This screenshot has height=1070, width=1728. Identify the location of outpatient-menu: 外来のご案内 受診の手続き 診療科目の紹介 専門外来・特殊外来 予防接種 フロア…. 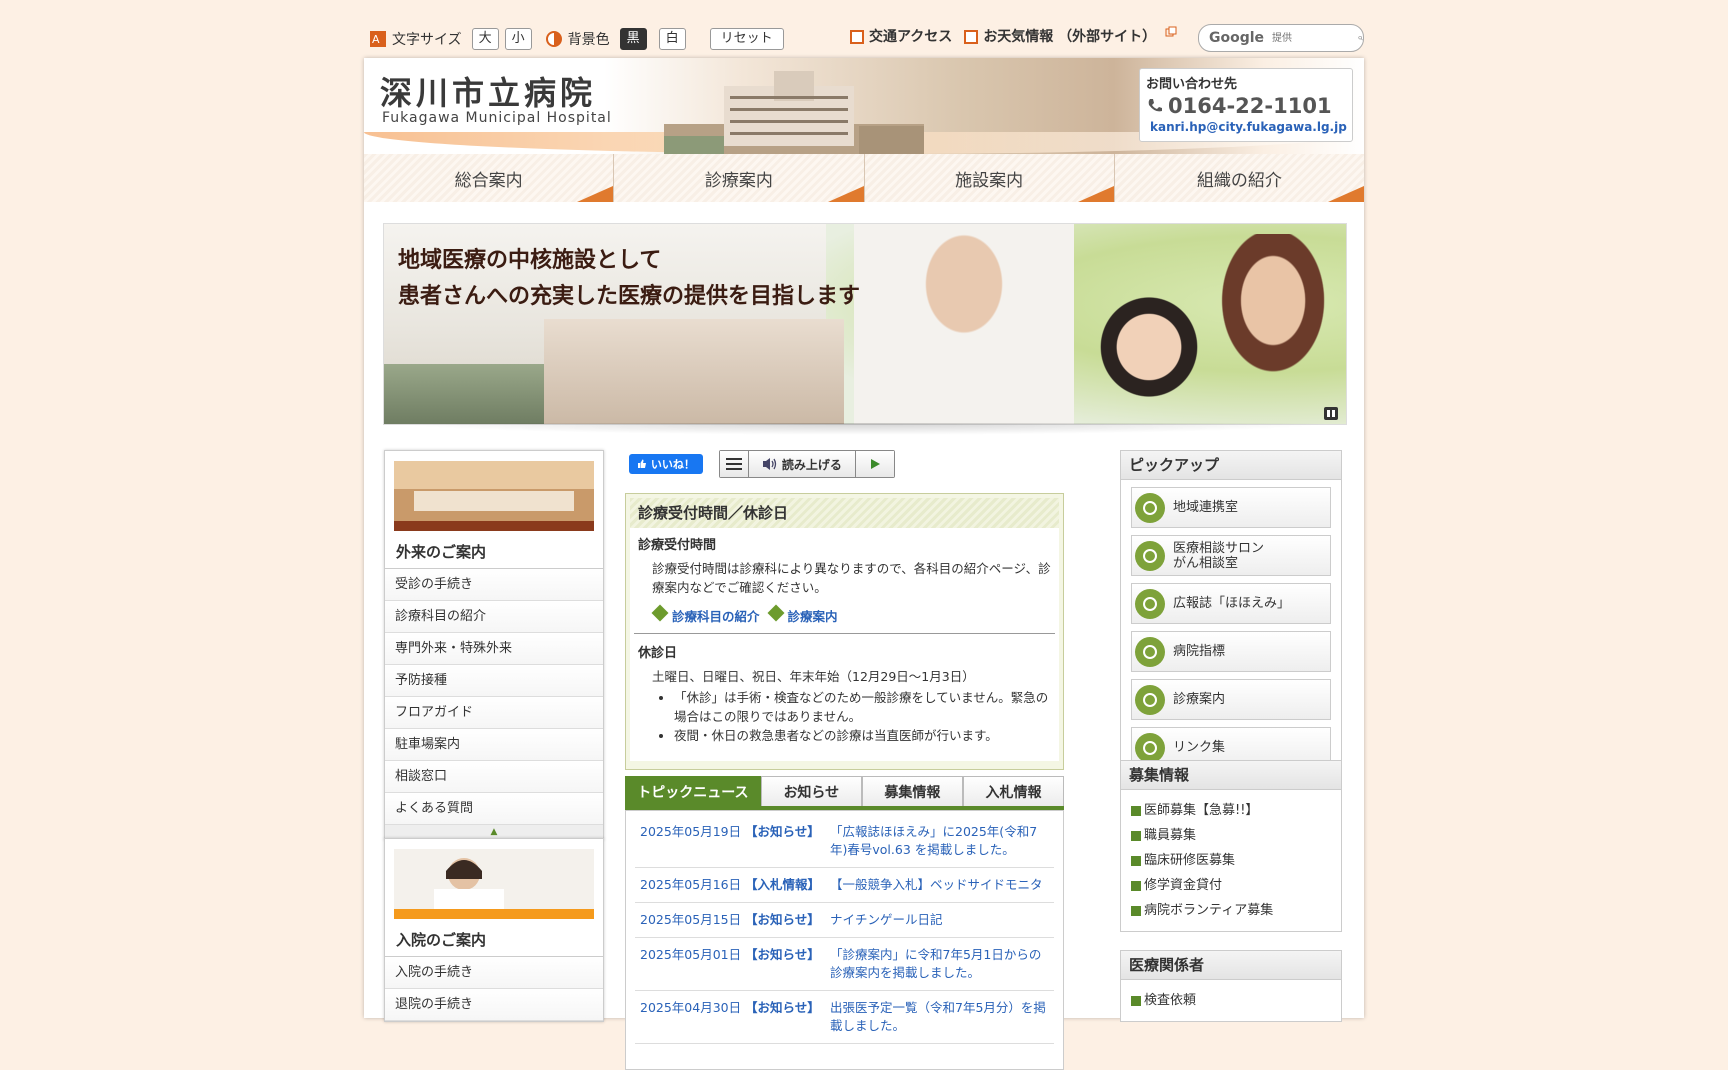
(494, 645).